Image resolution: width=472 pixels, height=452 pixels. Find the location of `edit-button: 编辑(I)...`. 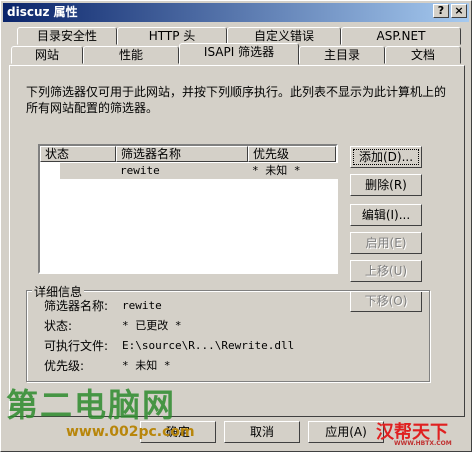

edit-button: 编辑(I)... is located at coordinates (386, 215).